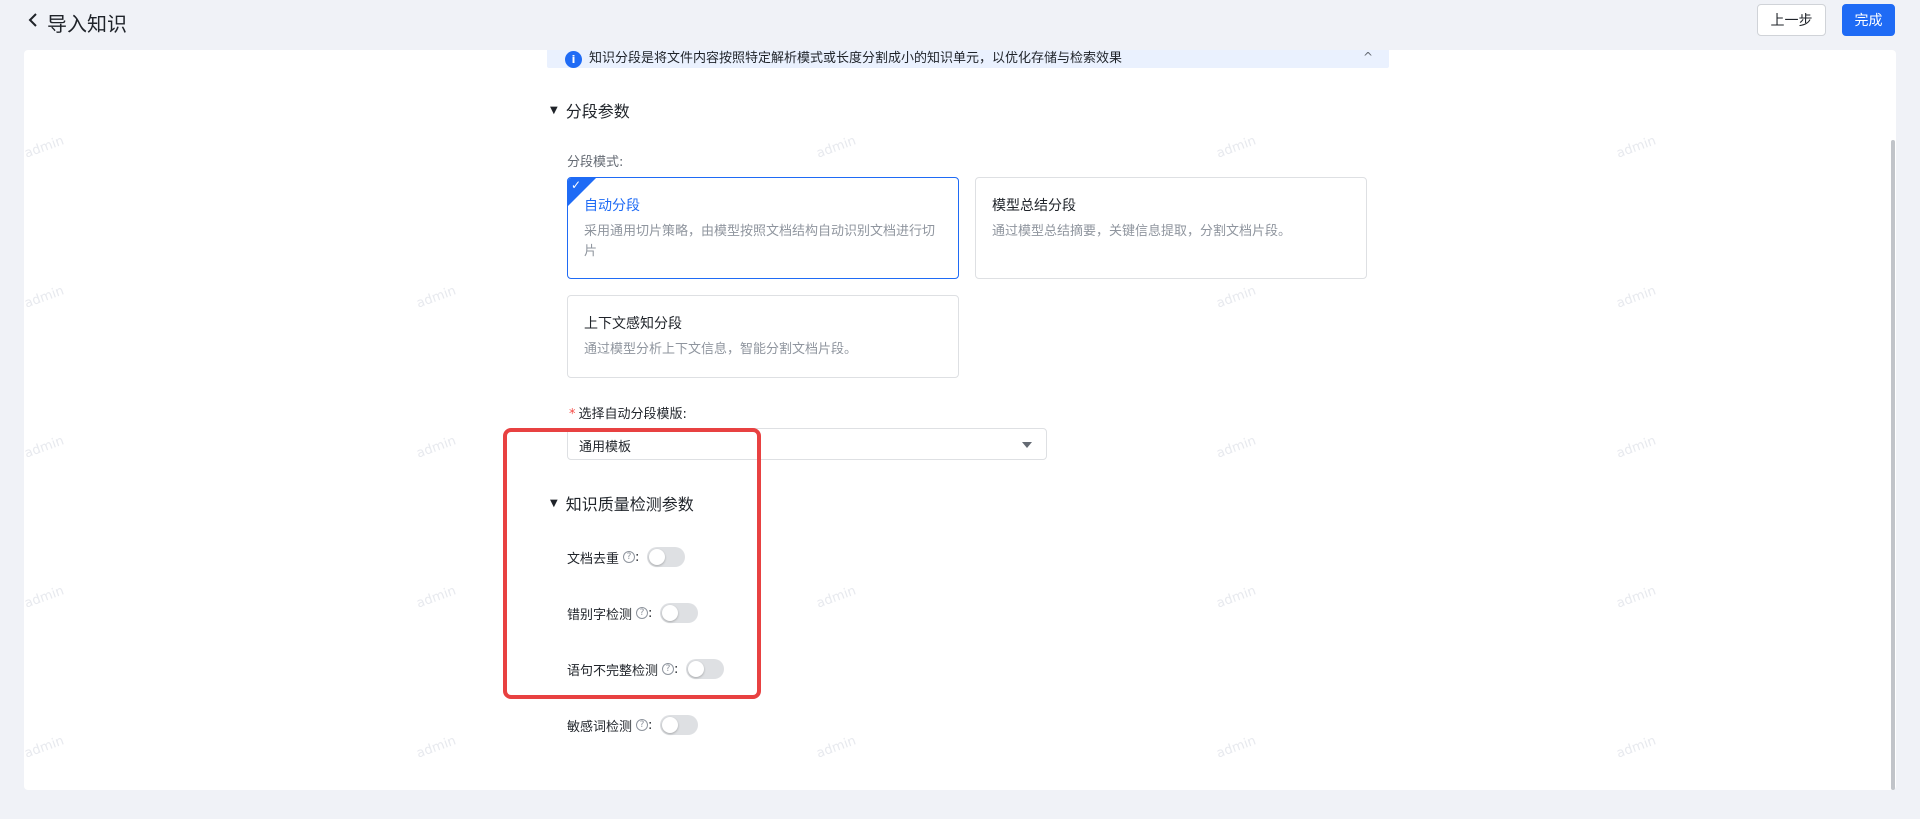 This screenshot has height=819, width=1920. Describe the element at coordinates (633, 324) in the screenshot. I see `mode-title: 上下文感知分段` at that location.